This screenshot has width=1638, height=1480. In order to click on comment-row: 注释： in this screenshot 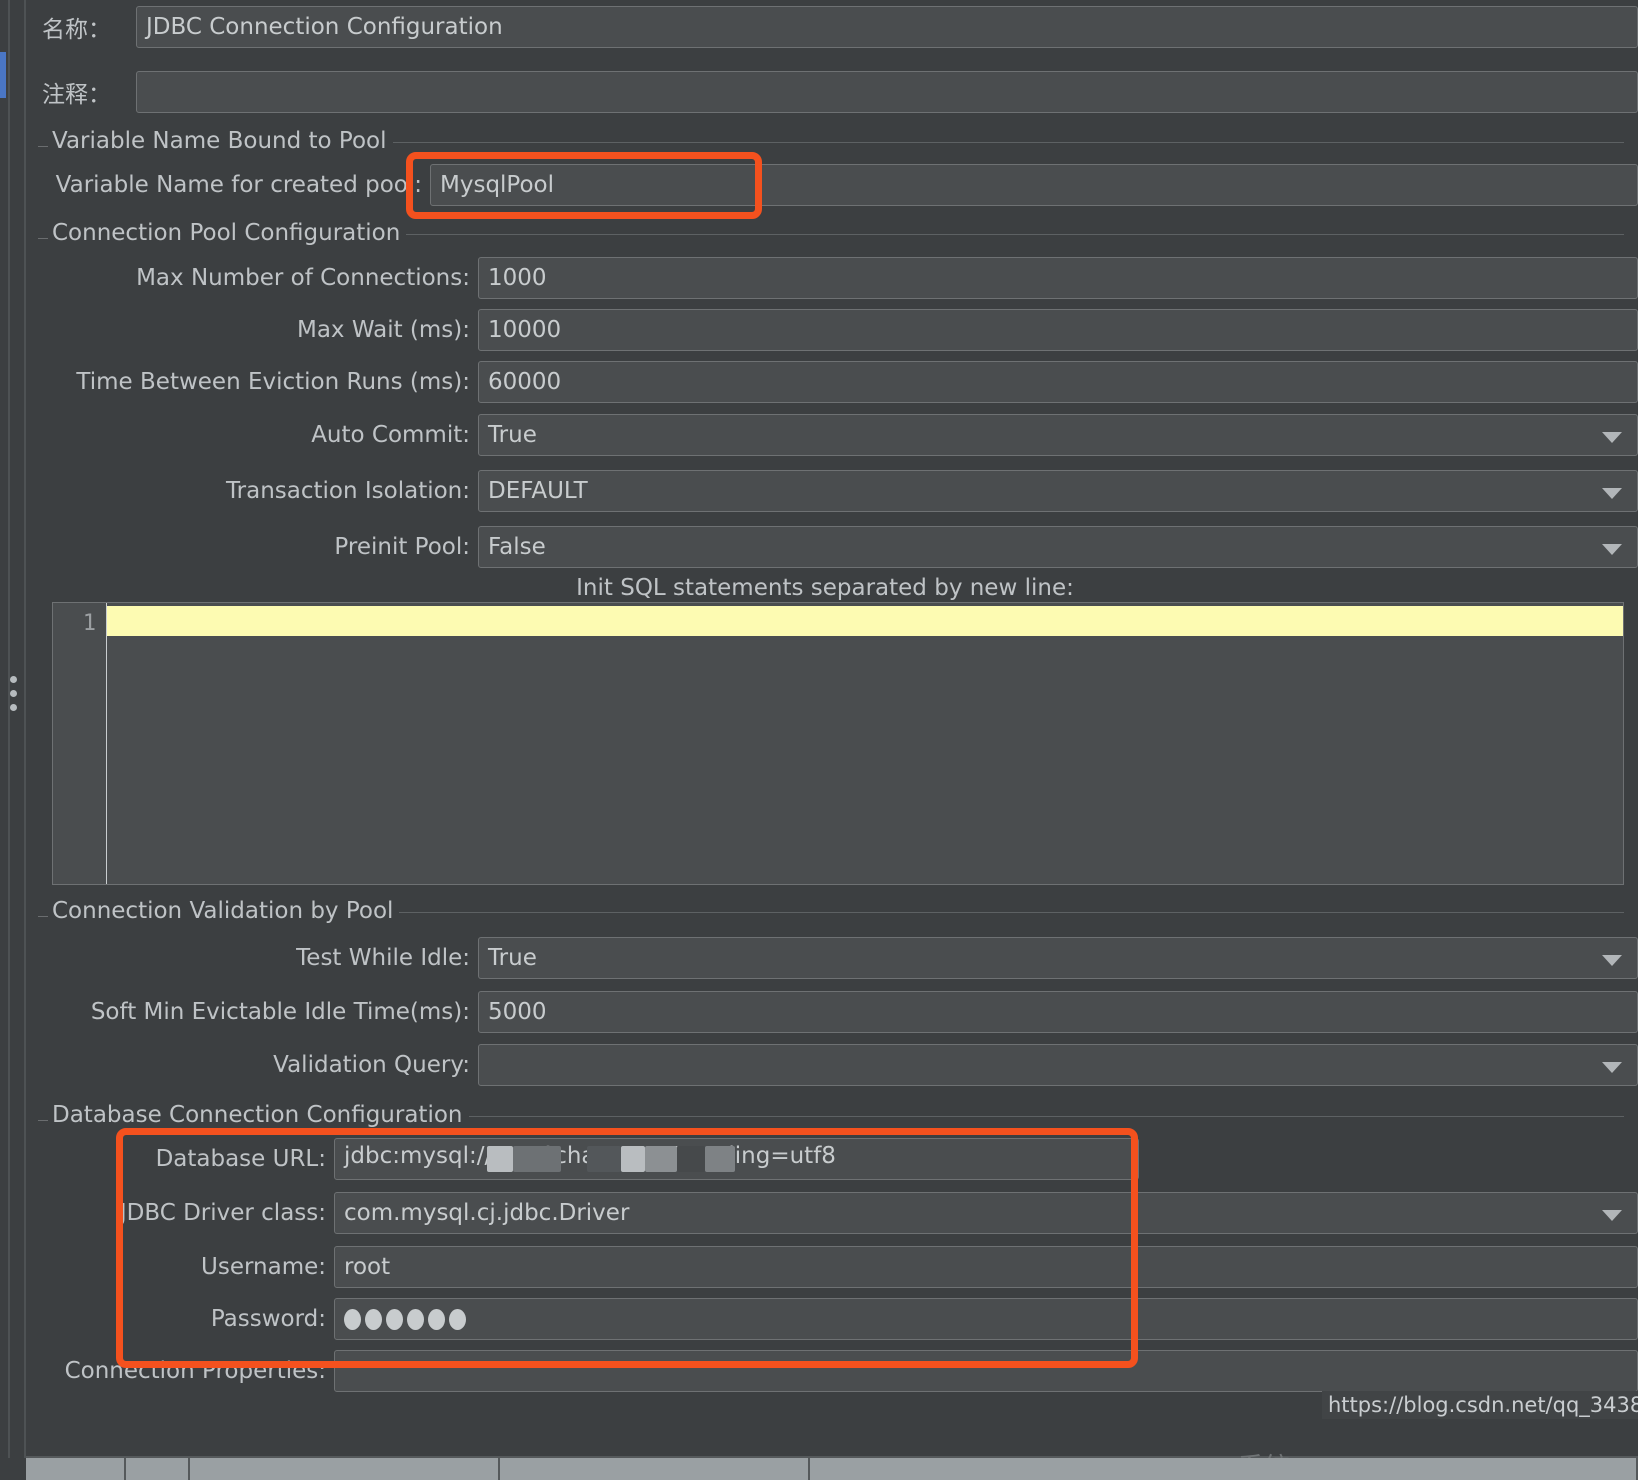, I will do `click(832, 92)`.